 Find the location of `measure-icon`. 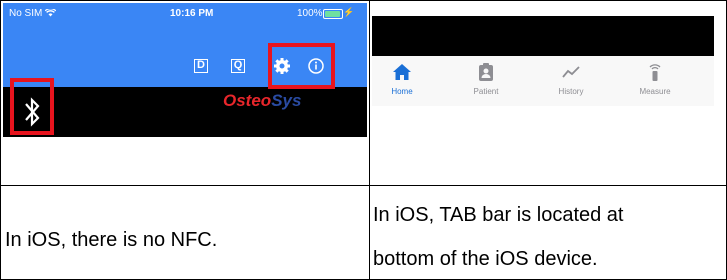

measure-icon is located at coordinates (655, 72).